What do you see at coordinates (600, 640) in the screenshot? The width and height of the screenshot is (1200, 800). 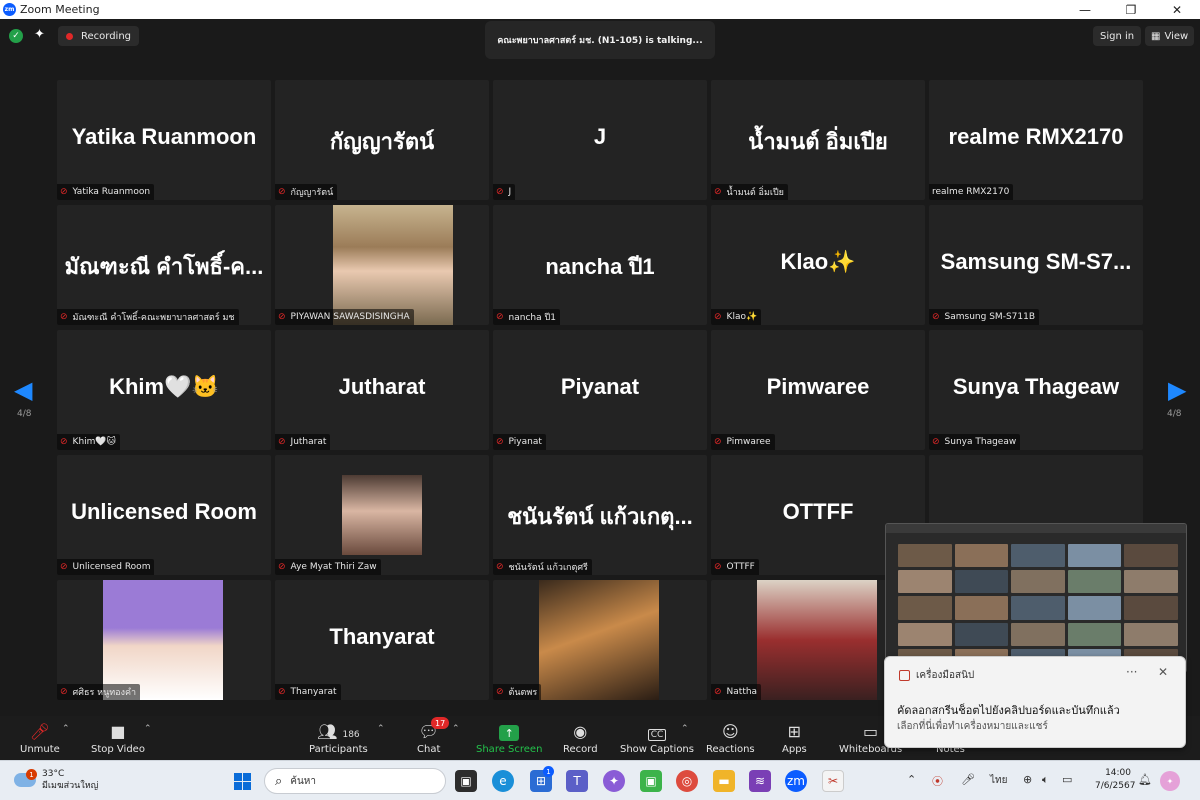 I see `participant-tile: ⊘ ต้นตพร` at bounding box center [600, 640].